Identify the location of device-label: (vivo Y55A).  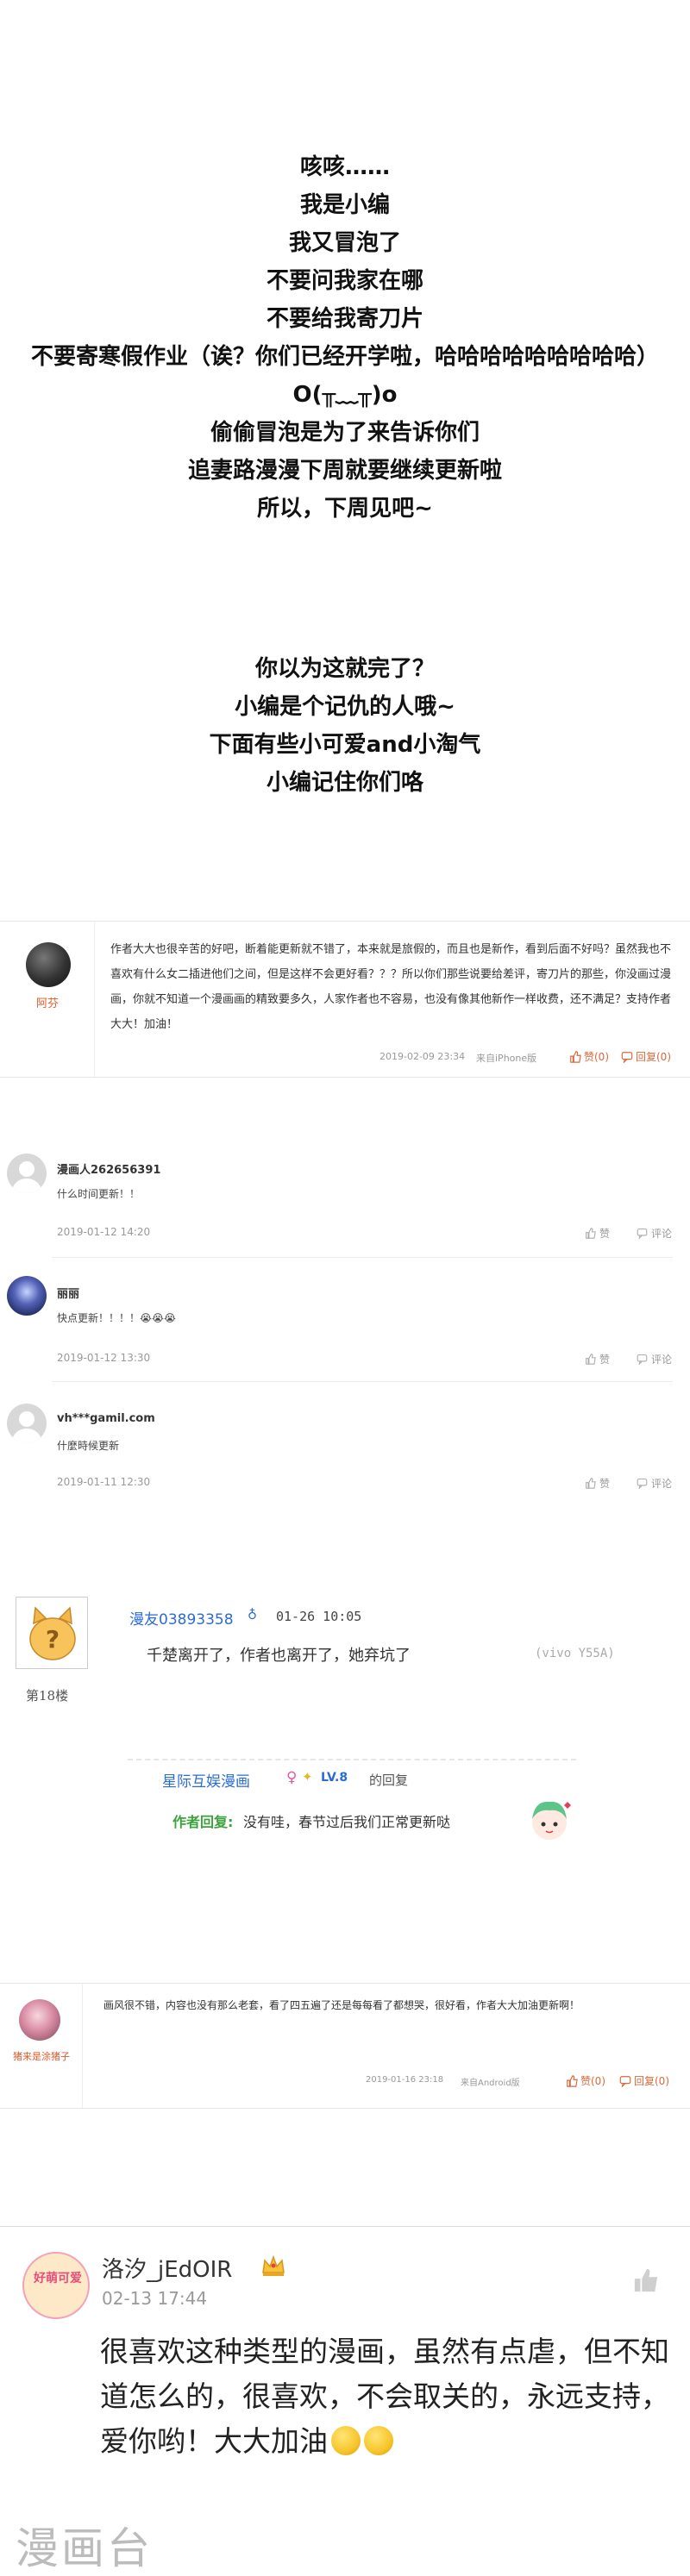
(575, 1653).